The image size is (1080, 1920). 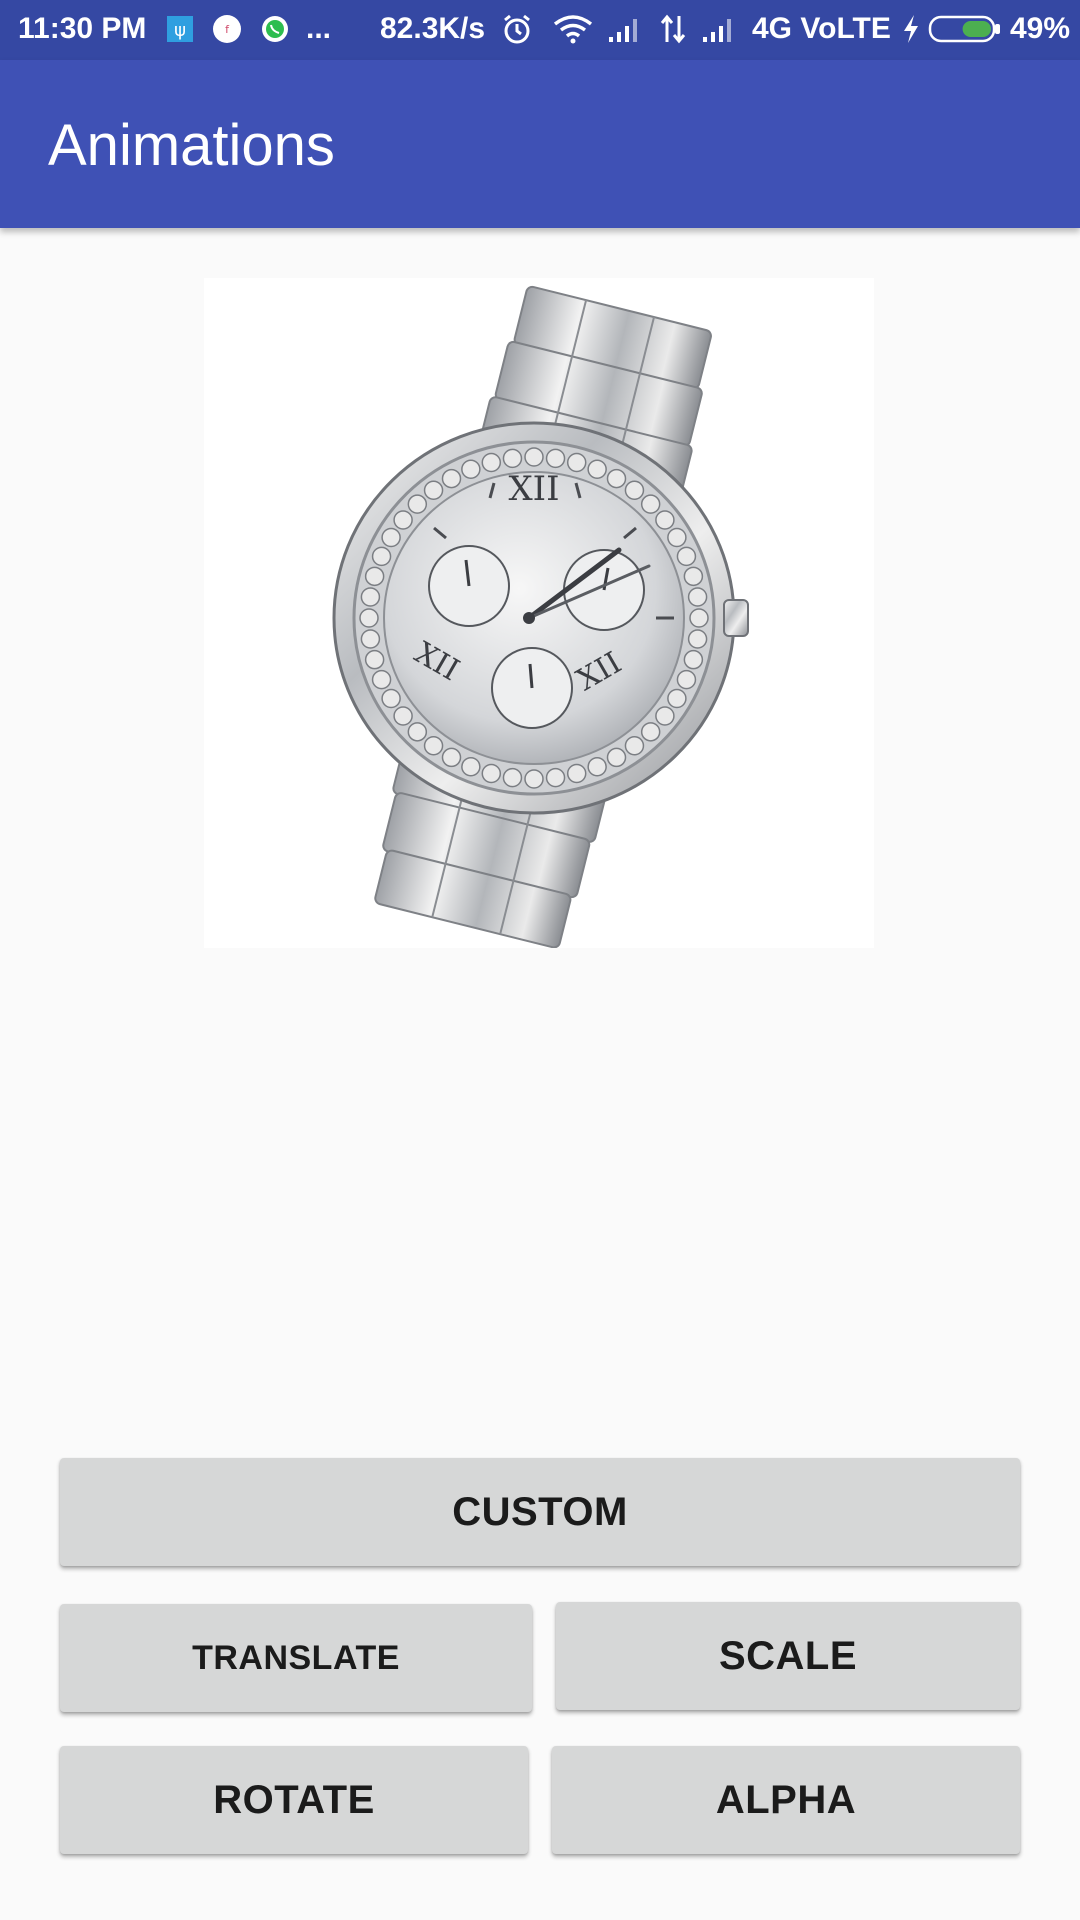 I want to click on battery-icon, so click(x=965, y=29).